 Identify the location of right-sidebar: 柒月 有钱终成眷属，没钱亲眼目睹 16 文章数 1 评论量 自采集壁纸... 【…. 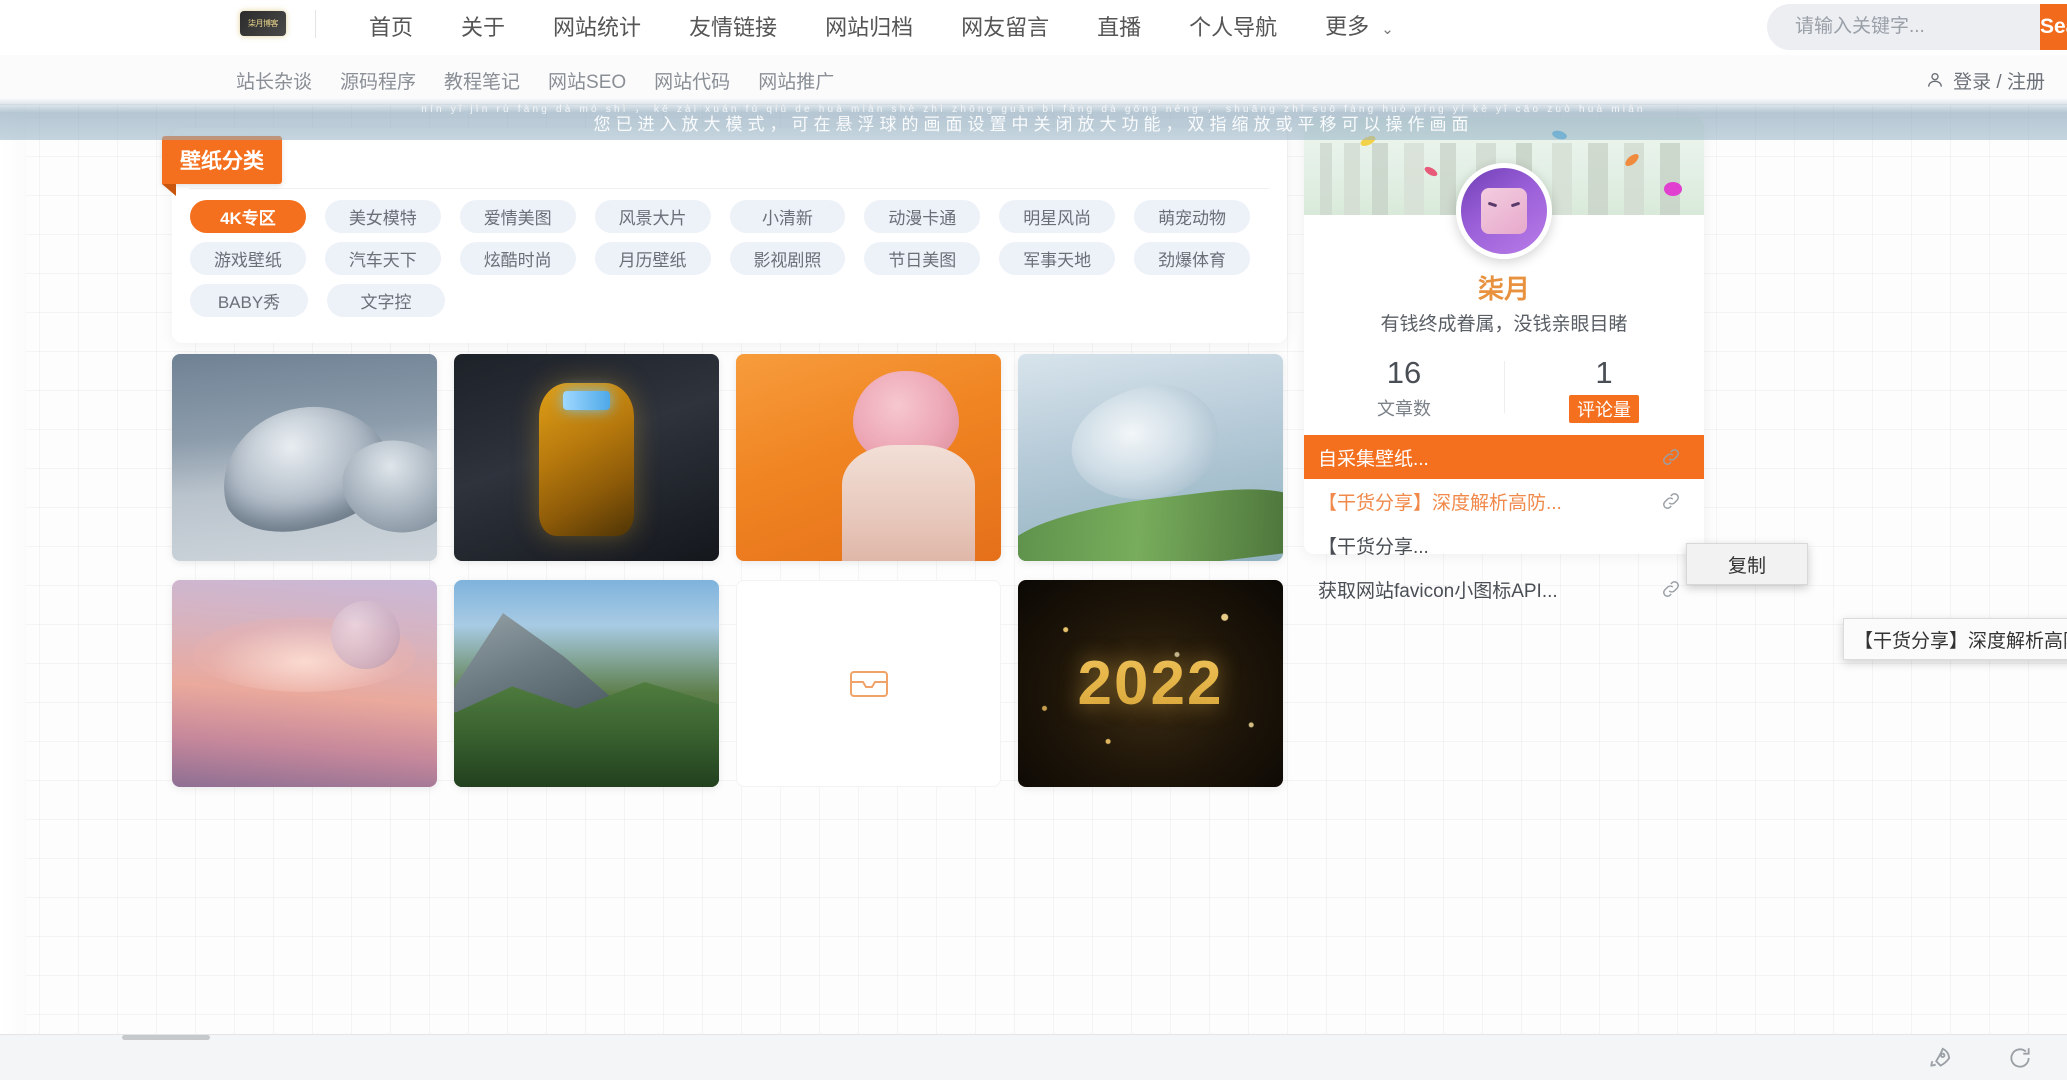
(1504, 359).